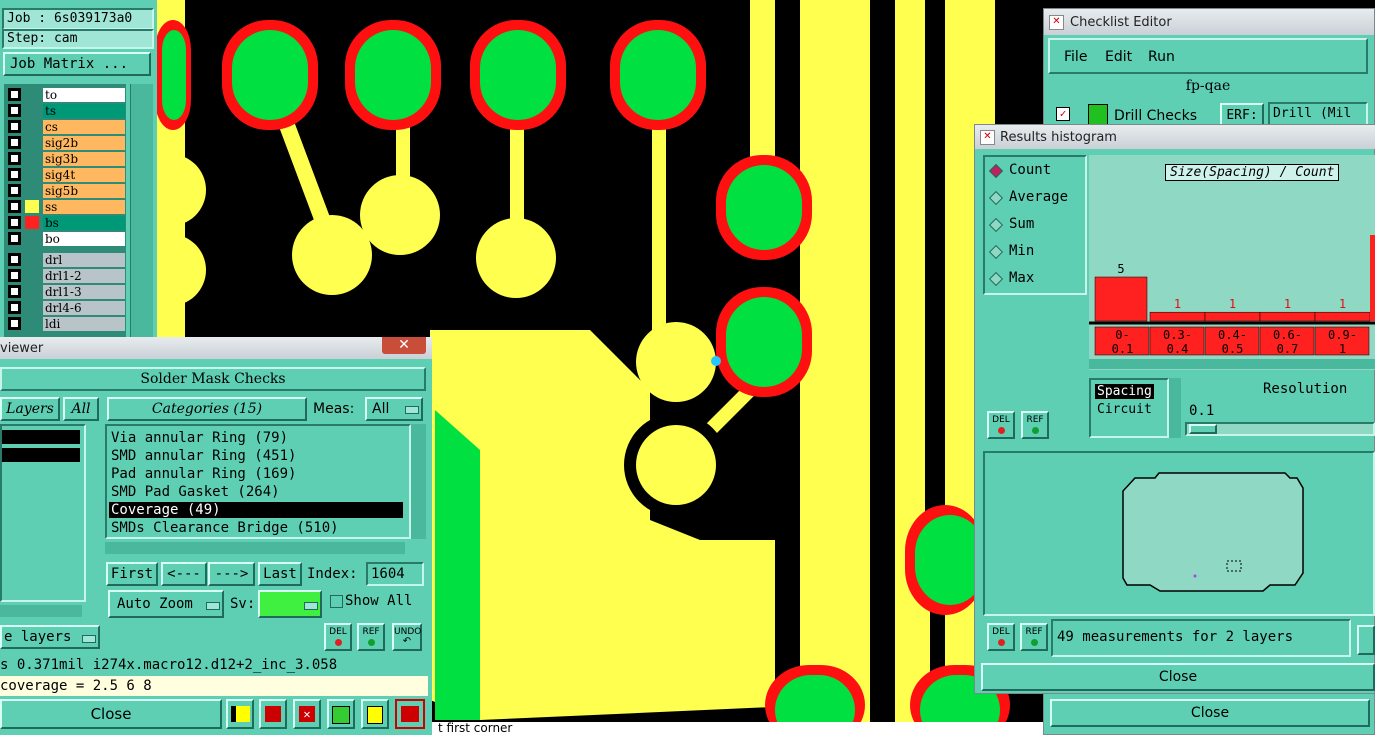 This screenshot has height=735, width=1375. What do you see at coordinates (394, 409) in the screenshot?
I see `meas-dropdown: All` at bounding box center [394, 409].